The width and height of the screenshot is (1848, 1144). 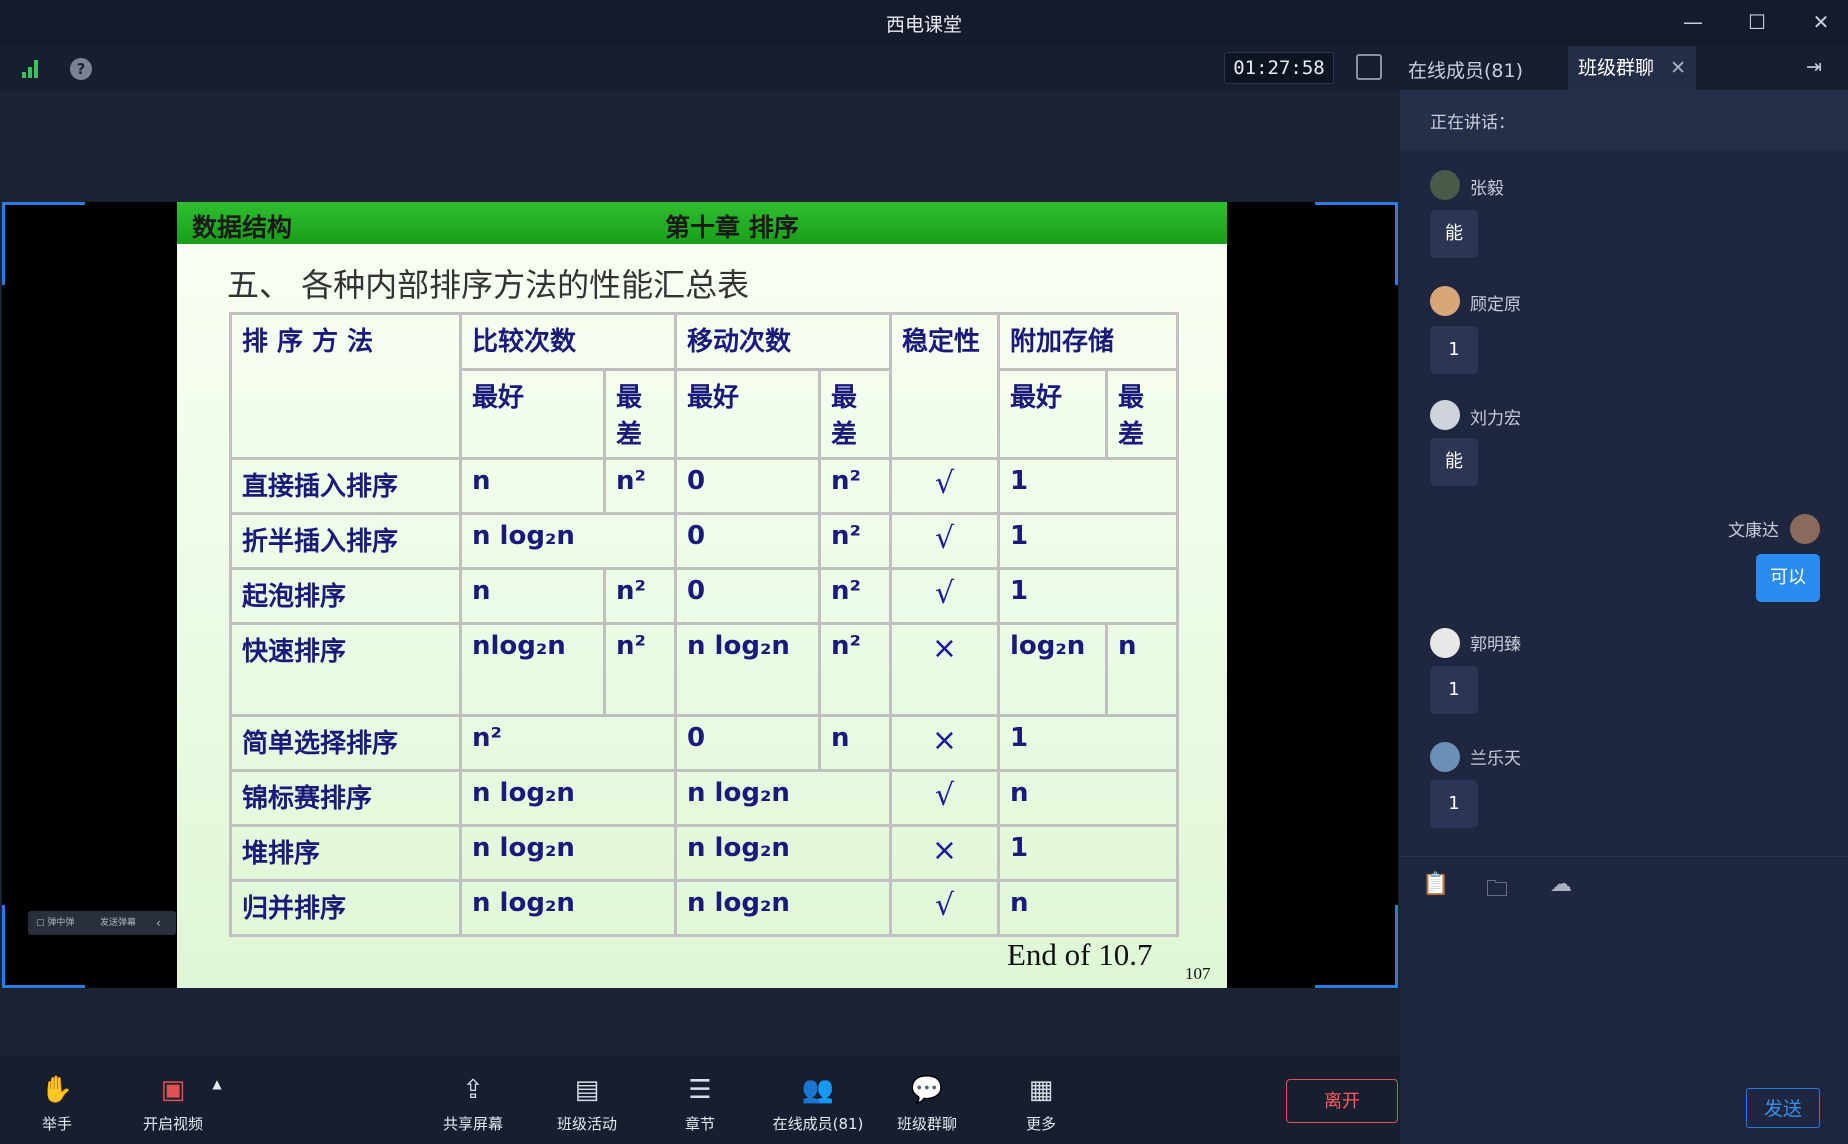 I want to click on slide-chapter-title: 第十章 排序, so click(x=732, y=227).